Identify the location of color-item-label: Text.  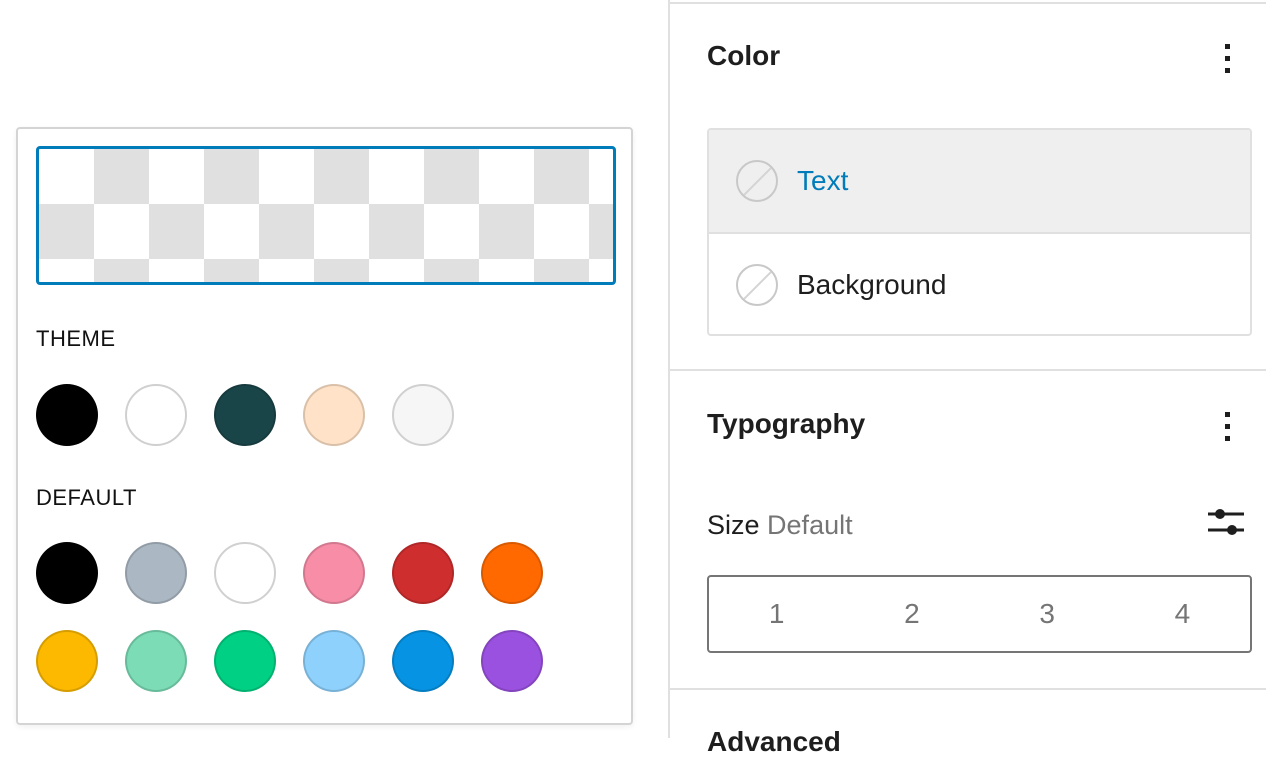
(823, 180).